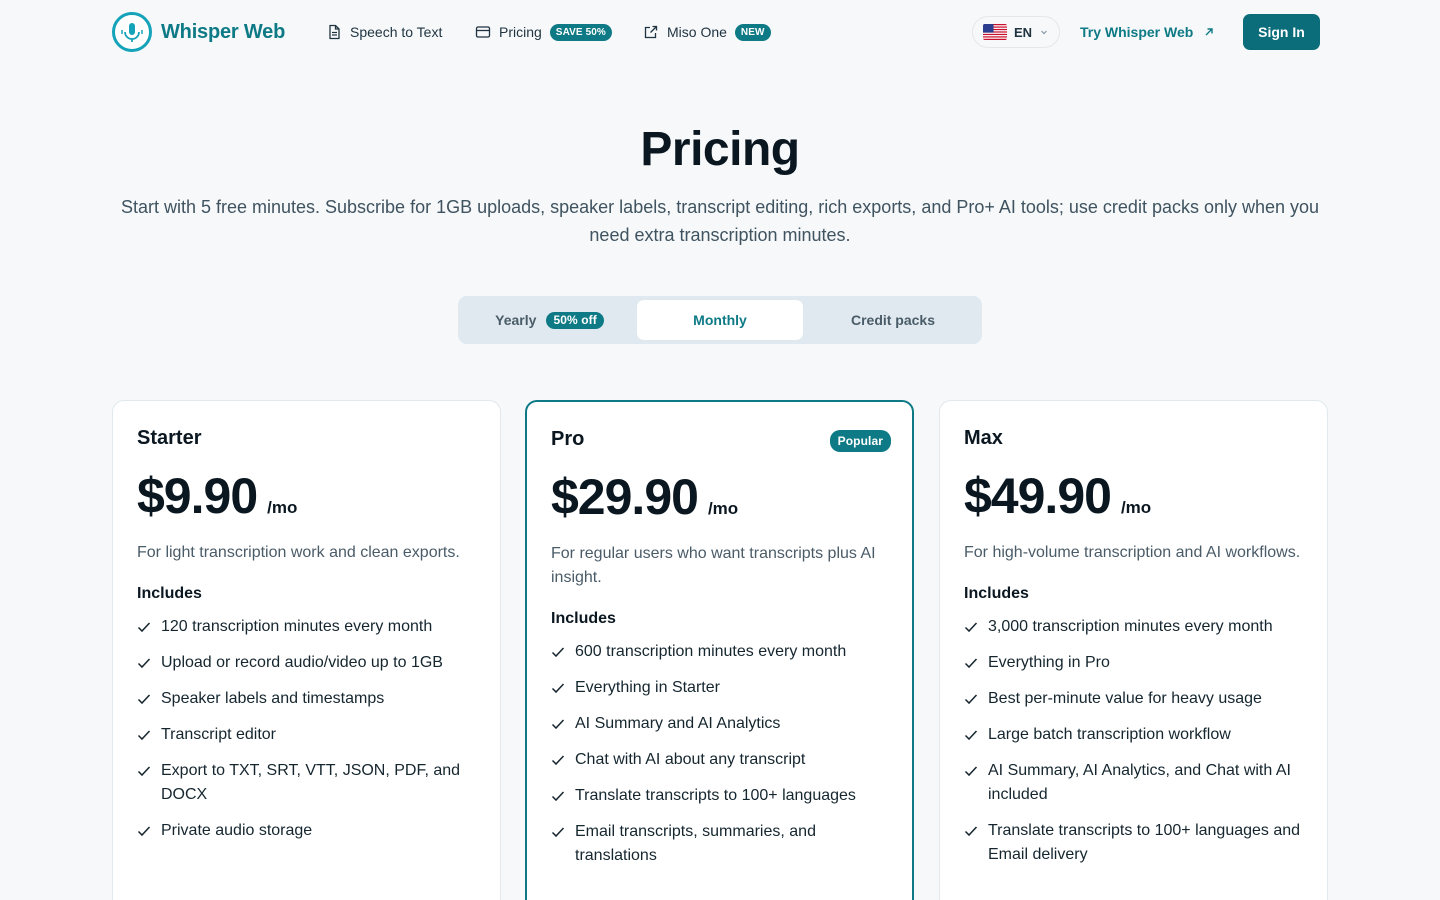 This screenshot has width=1440, height=900. I want to click on feature-text: Chat with AI about any transcript, so click(690, 759).